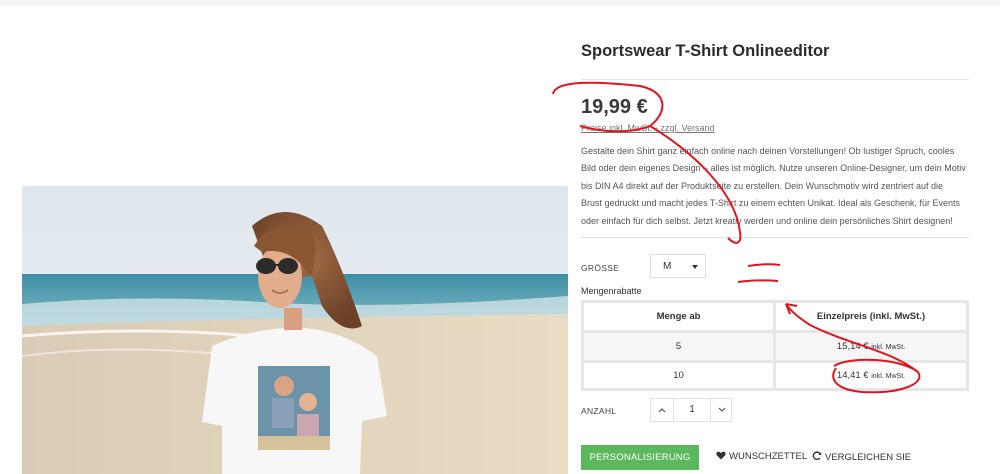 This screenshot has height=474, width=1000. Describe the element at coordinates (761, 456) in the screenshot. I see `wishlist-link: WUNSCHZETTEL` at that location.